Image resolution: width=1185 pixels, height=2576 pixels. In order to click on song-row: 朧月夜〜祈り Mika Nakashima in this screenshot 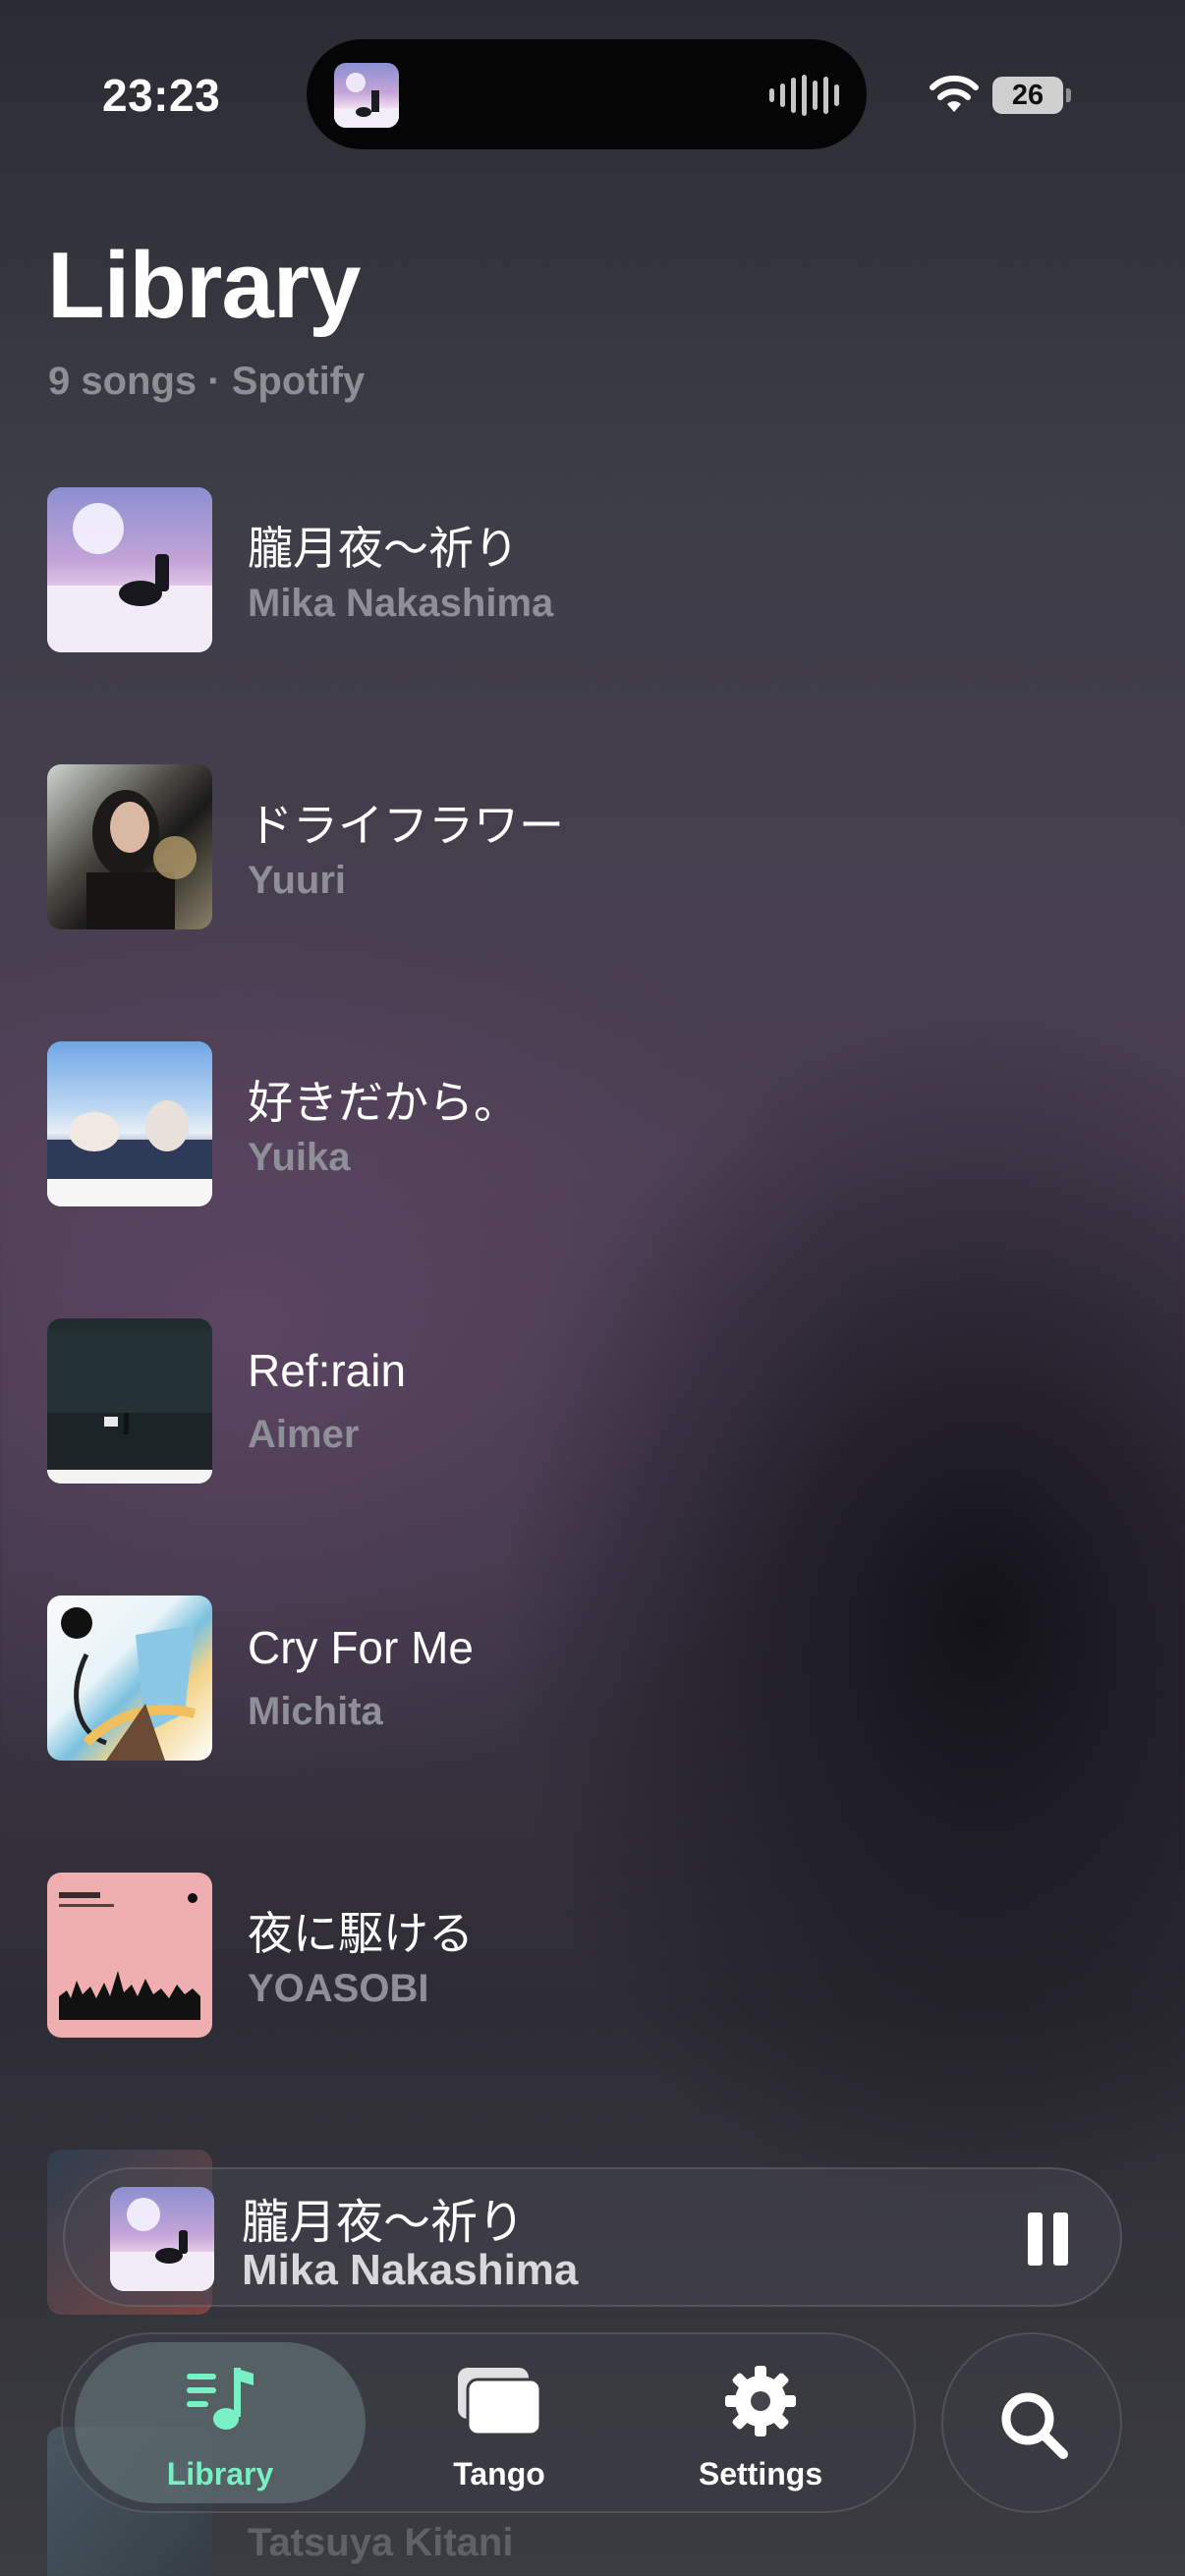, I will do `click(592, 569)`.